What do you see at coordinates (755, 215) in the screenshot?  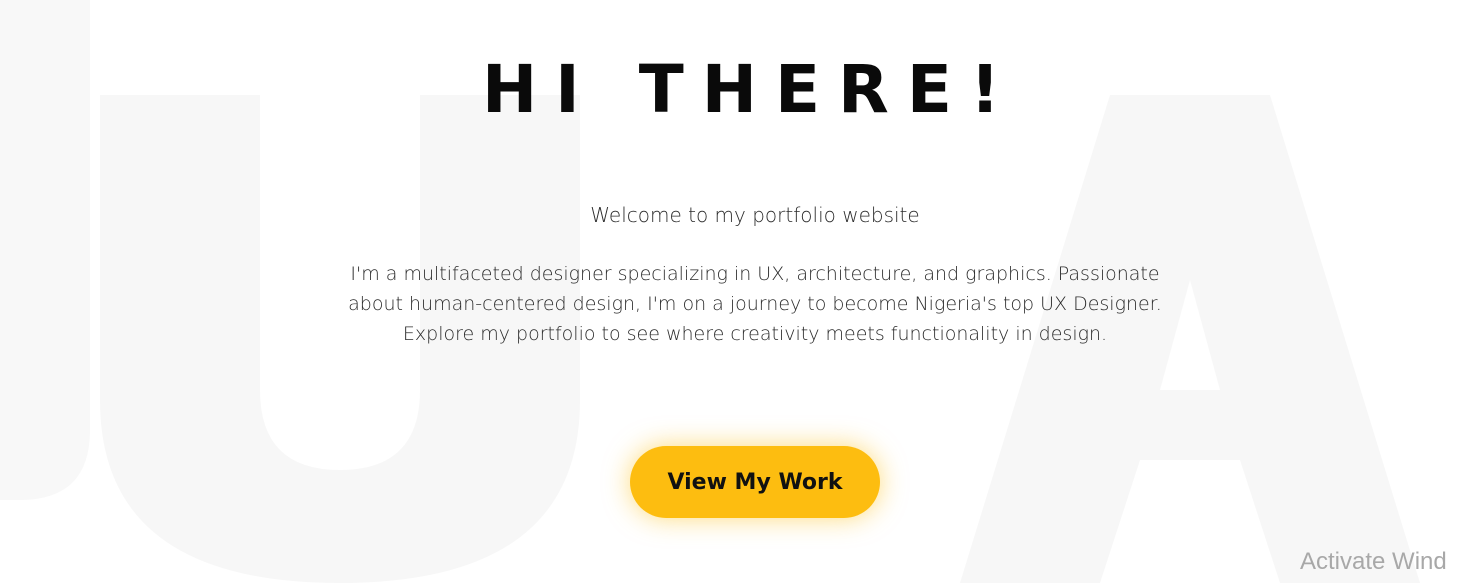 I see `welcome-text: Welcome to my portfolio website` at bounding box center [755, 215].